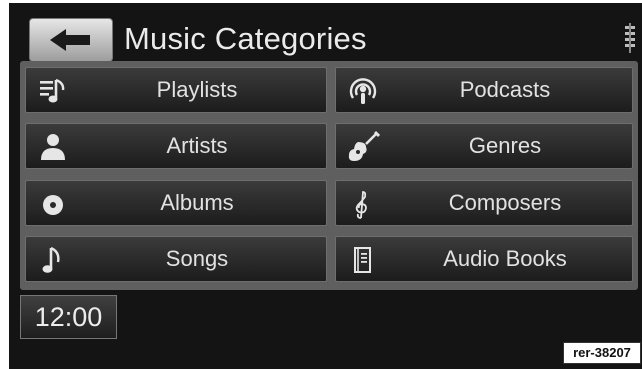 The width and height of the screenshot is (642, 369). I want to click on genres-button: Genres, so click(484, 146).